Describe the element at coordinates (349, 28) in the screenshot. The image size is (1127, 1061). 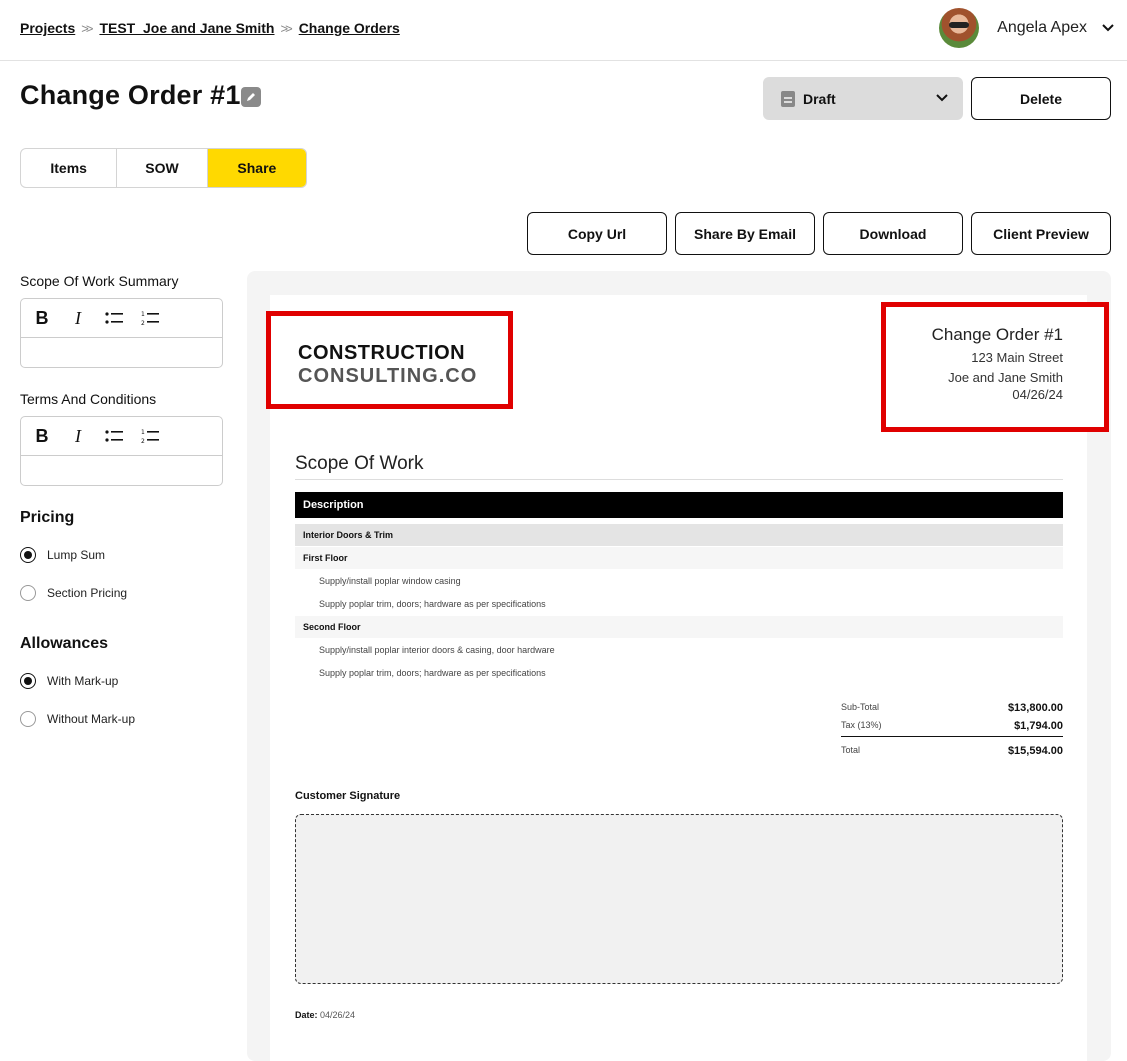
I see `breadcrumb-change-orders: Change Orders` at that location.